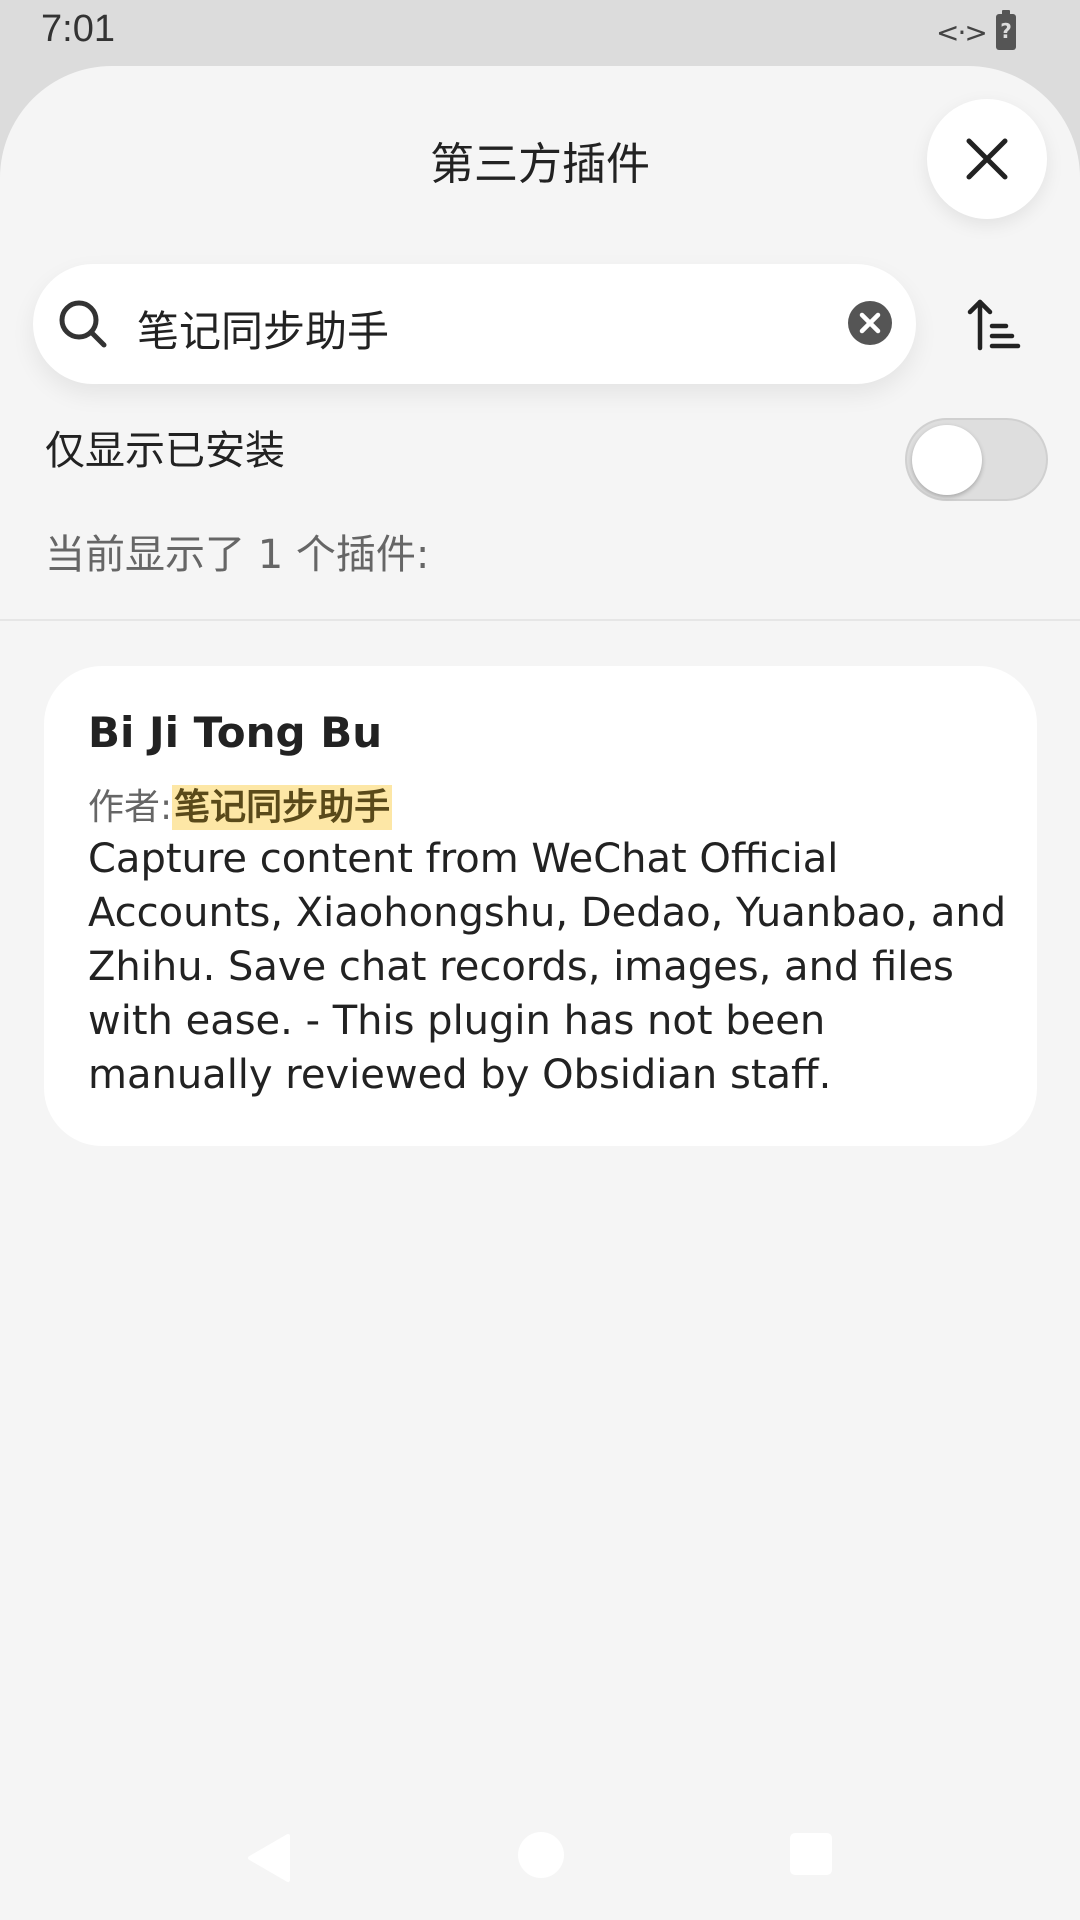  What do you see at coordinates (994, 325) in the screenshot?
I see `sort-icon` at bounding box center [994, 325].